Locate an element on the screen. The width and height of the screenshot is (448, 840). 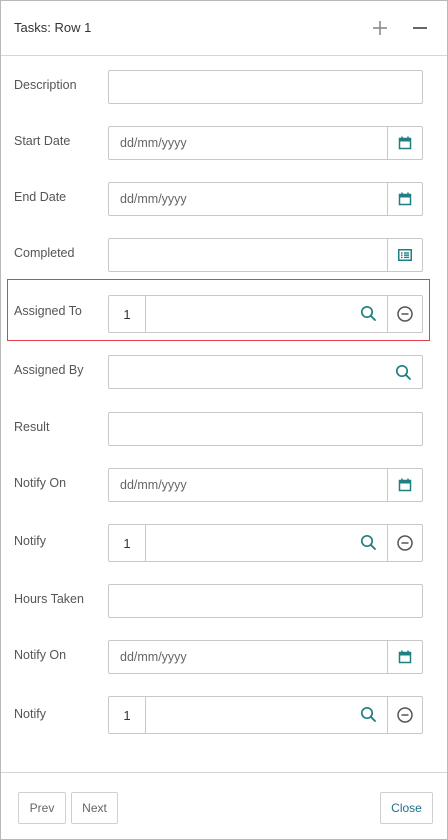
prev-button: Prev is located at coordinates (42, 808).